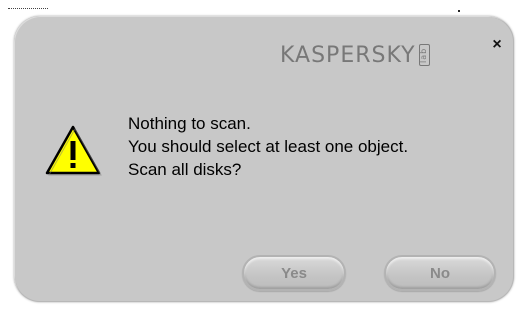 This screenshot has width=521, height=309. I want to click on yes-button-label: Yes, so click(294, 273).